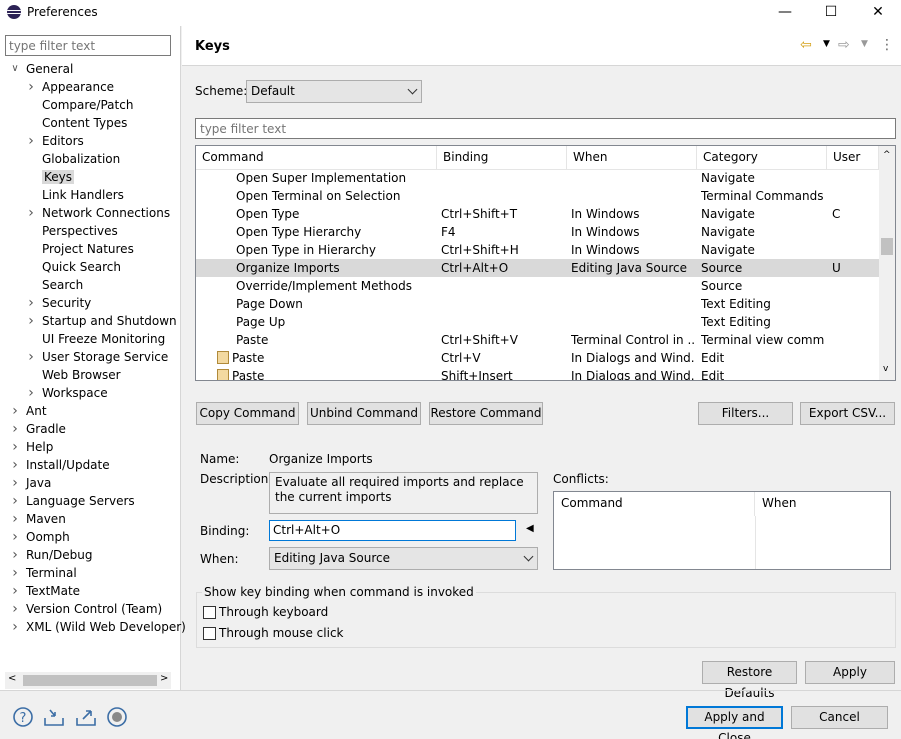 The image size is (901, 739). What do you see at coordinates (79, 105) in the screenshot?
I see `tree-item: Compare/Patch` at bounding box center [79, 105].